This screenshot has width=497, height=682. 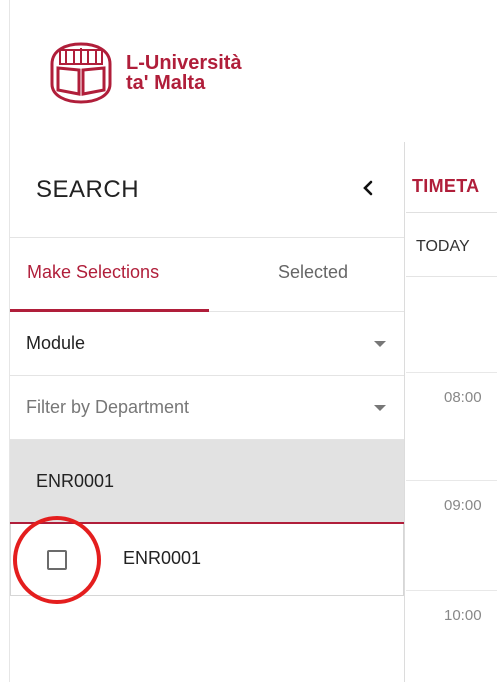 I want to click on type-select: Module, so click(x=207, y=344).